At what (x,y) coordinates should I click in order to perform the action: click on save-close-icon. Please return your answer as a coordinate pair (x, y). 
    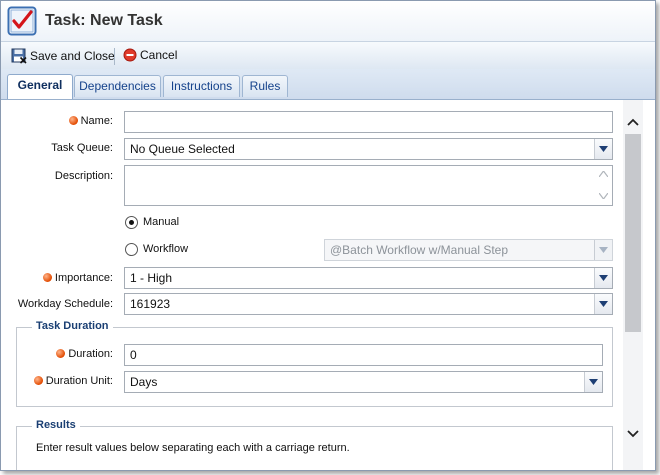
    Looking at the image, I should click on (19, 56).